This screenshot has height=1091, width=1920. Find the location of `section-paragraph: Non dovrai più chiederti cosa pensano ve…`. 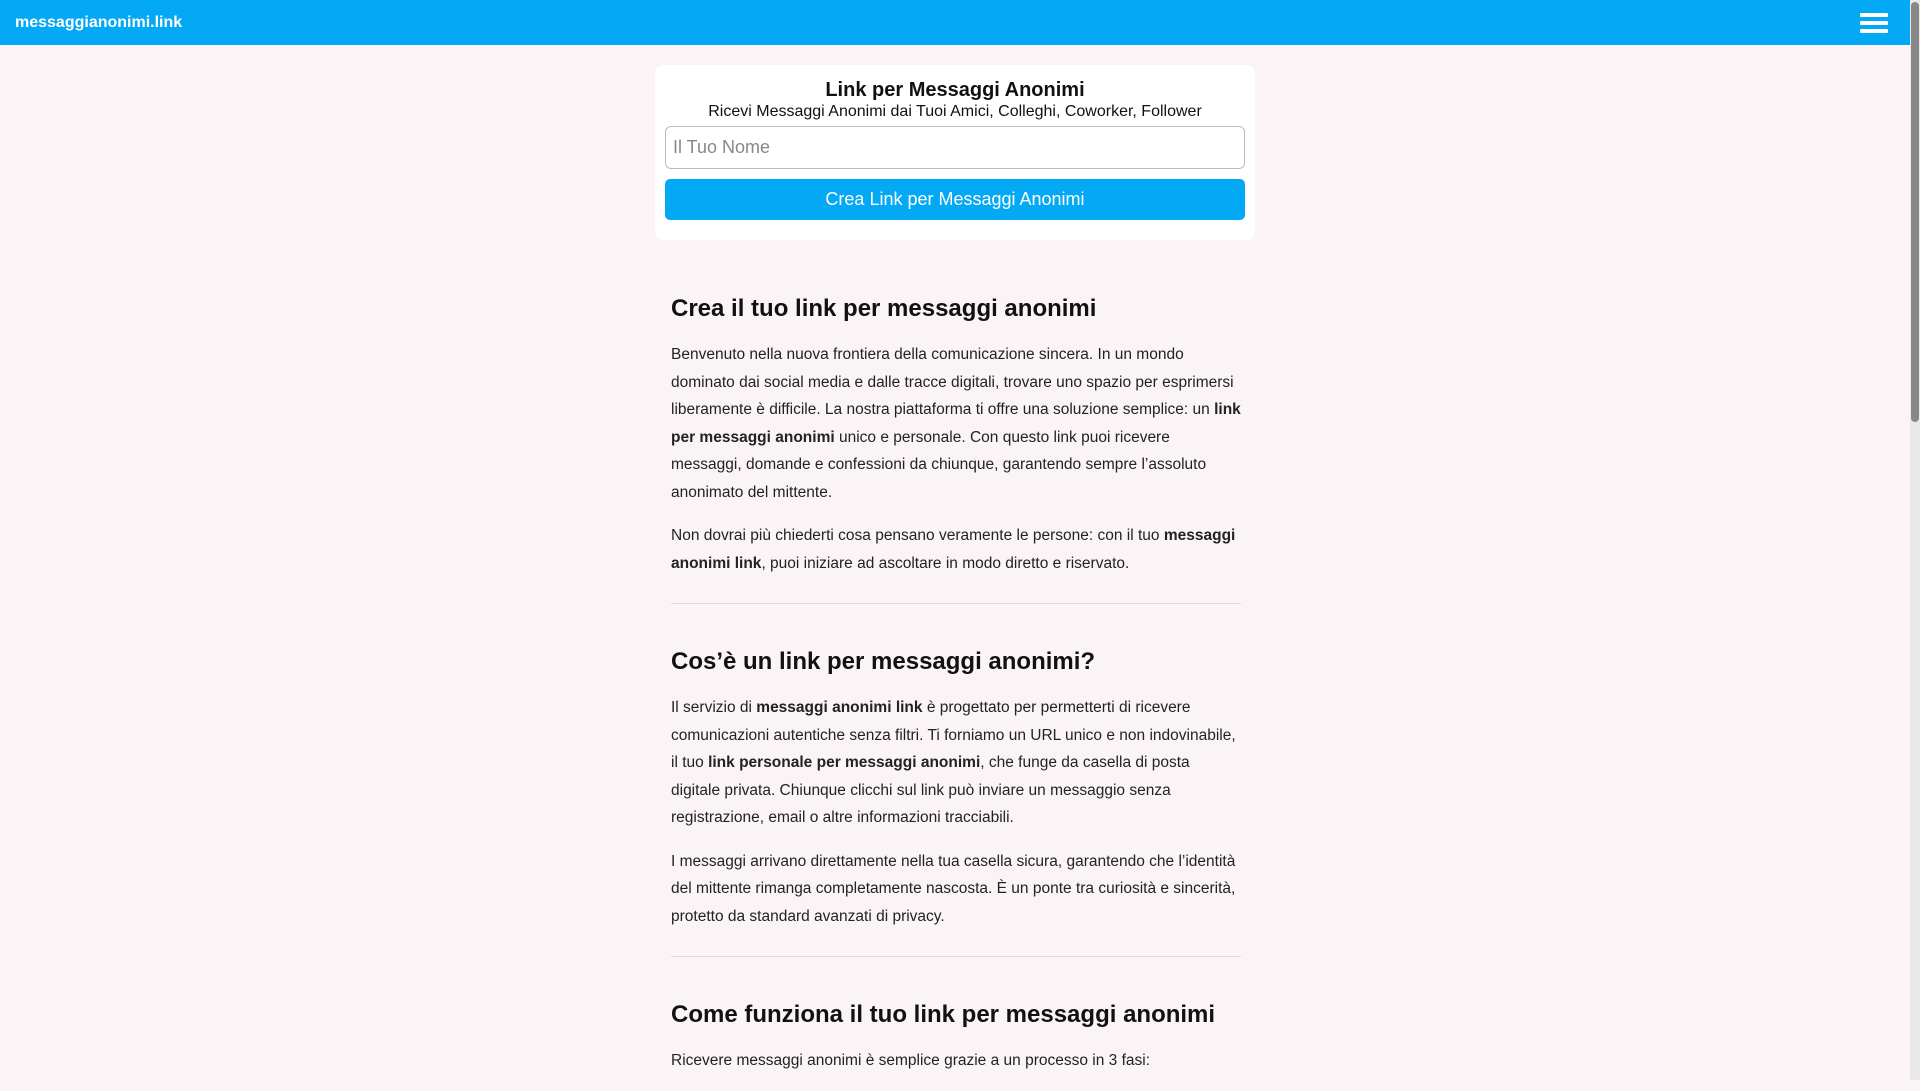

section-paragraph: Non dovrai più chiederti cosa pensano ve… is located at coordinates (956, 549).